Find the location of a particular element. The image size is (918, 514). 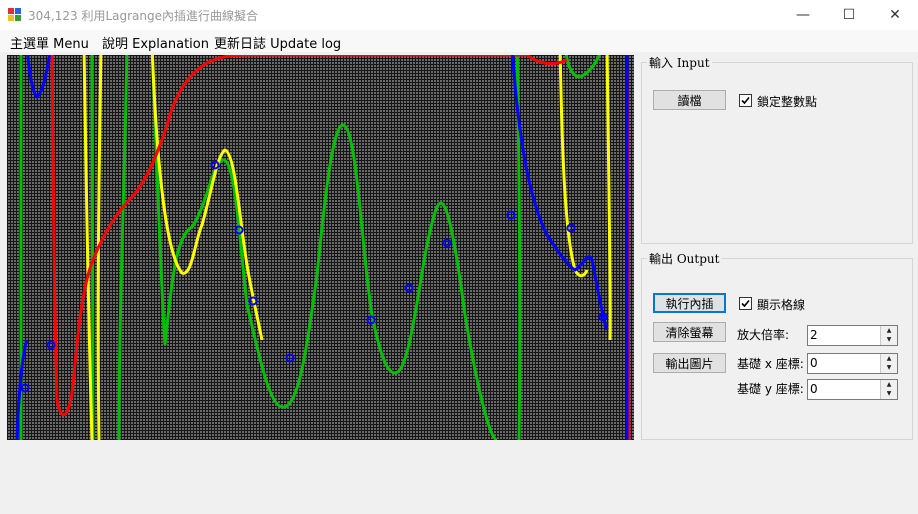

zoom-label: 放大倍率: is located at coordinates (763, 335).